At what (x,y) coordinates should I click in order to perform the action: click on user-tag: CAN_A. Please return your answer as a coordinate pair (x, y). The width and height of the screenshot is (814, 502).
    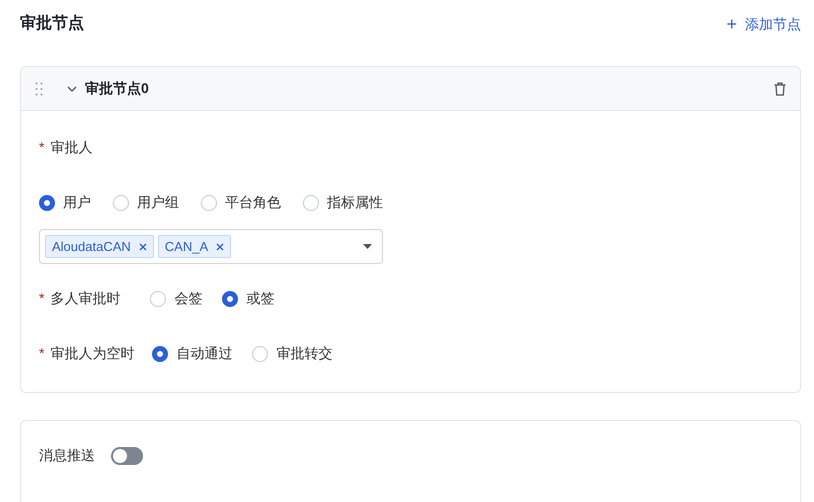
    Looking at the image, I should click on (195, 246).